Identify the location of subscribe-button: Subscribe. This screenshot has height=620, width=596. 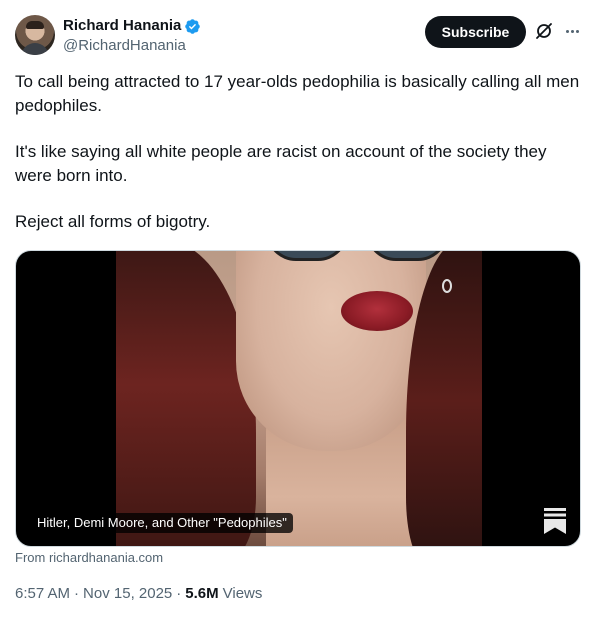
(475, 32).